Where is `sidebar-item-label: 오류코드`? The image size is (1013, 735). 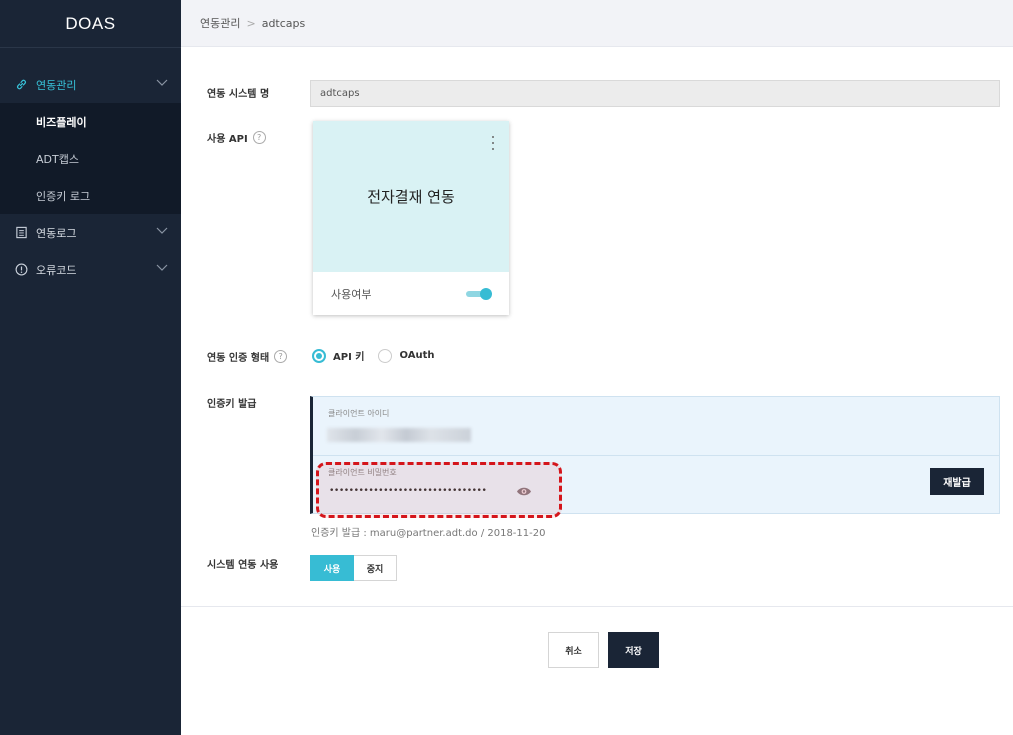 sidebar-item-label: 오류코드 is located at coordinates (56, 270).